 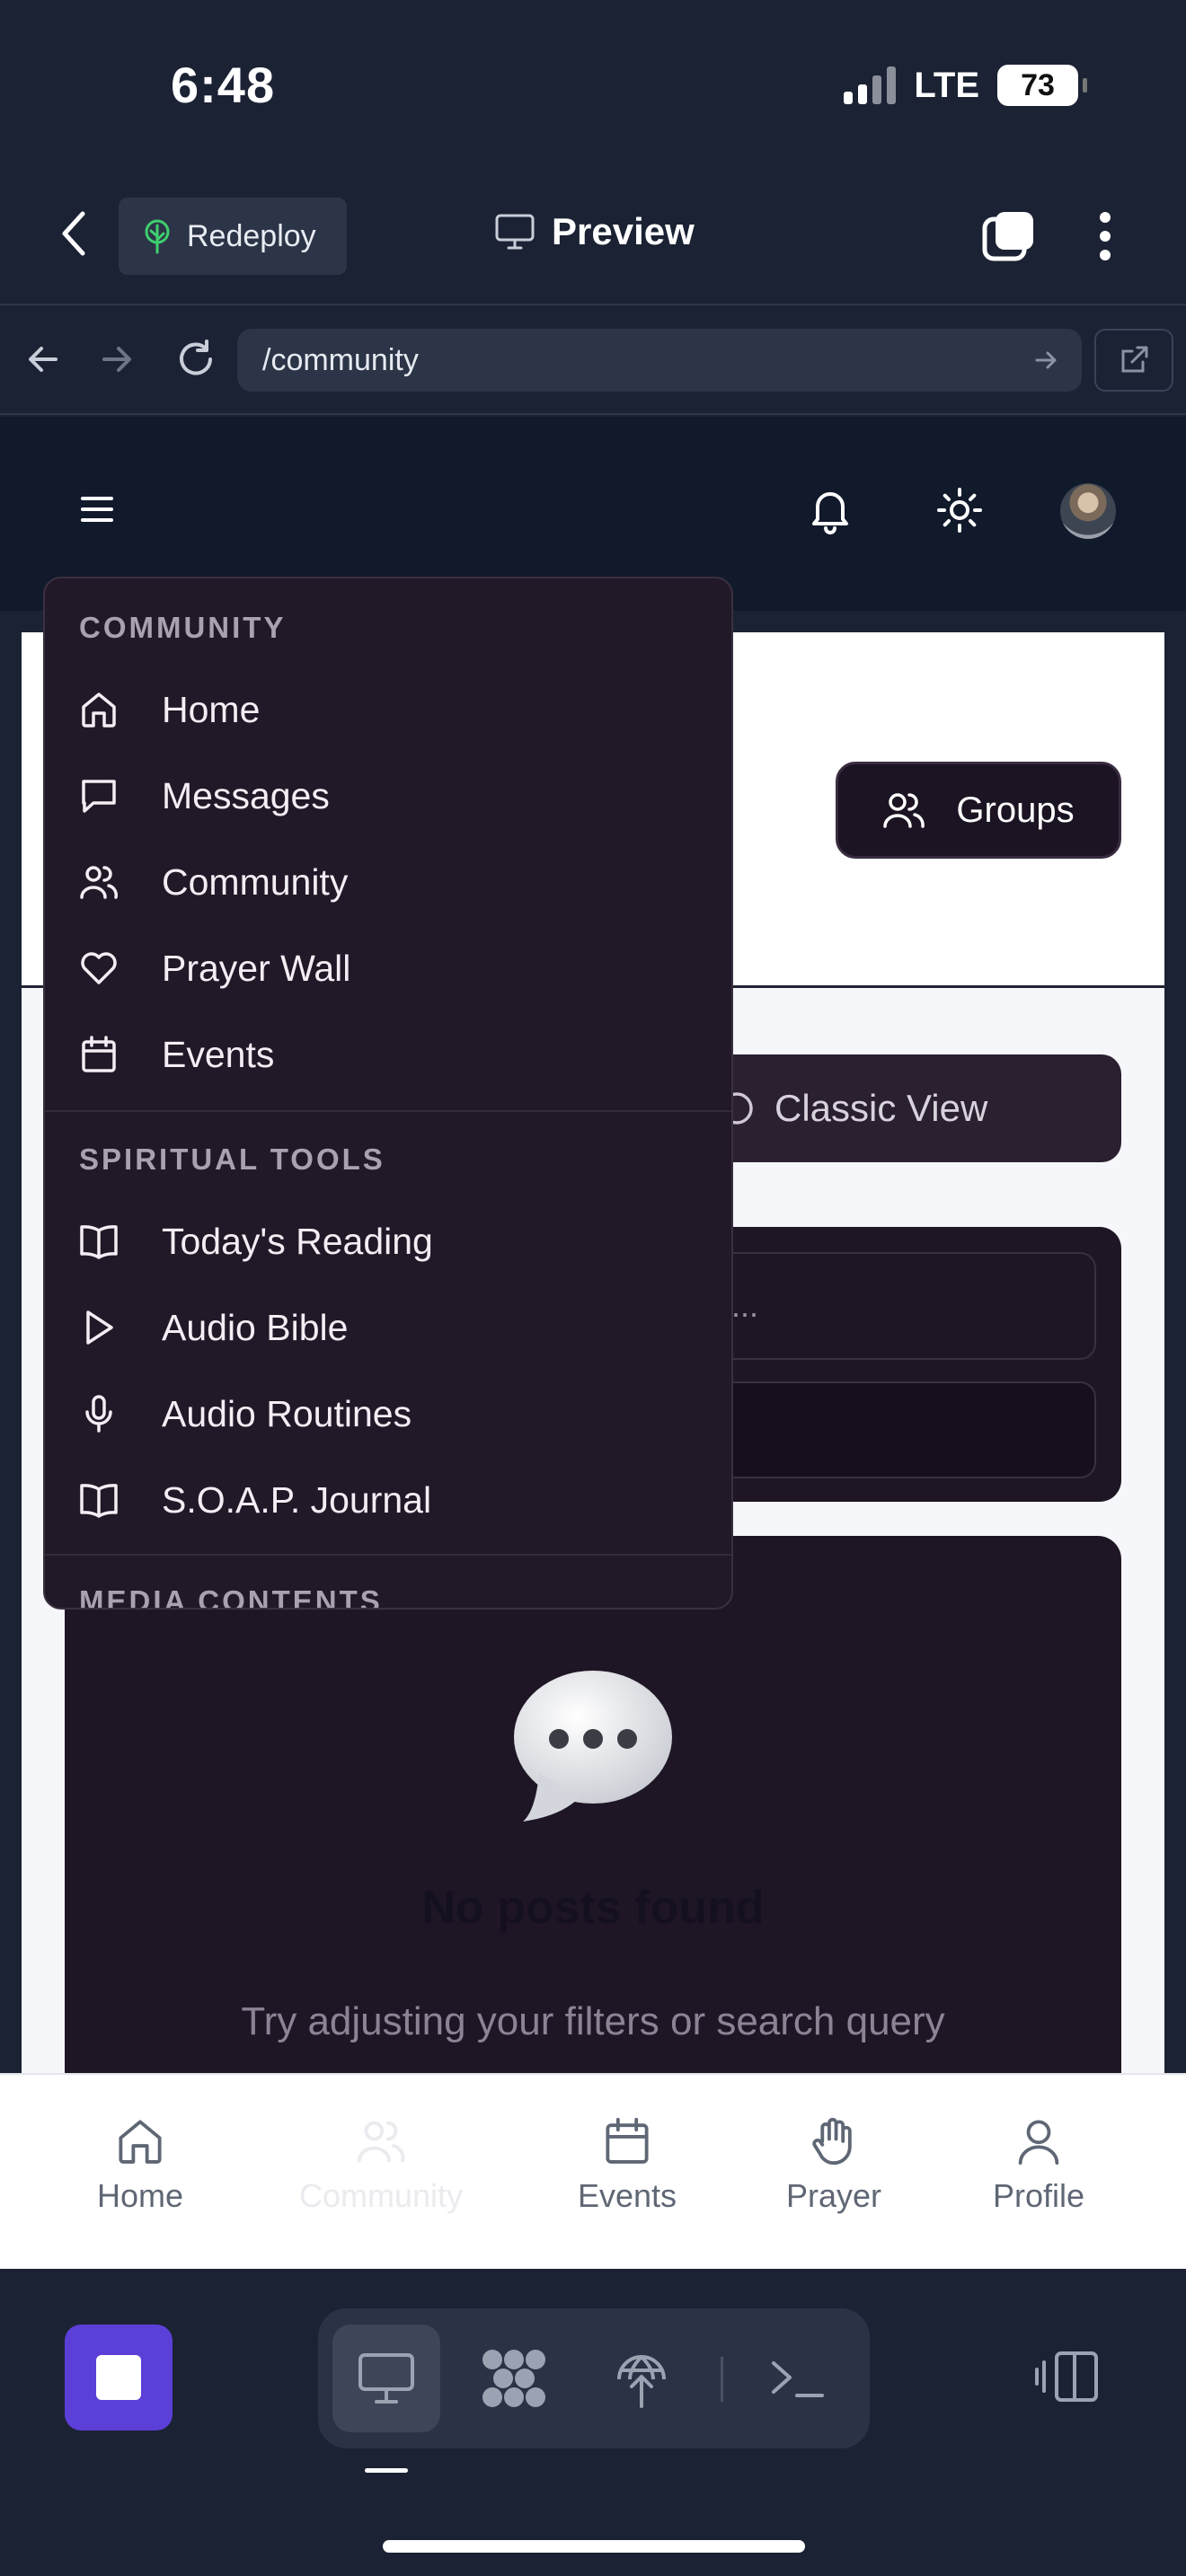 I want to click on theme-toggle-icon, so click(x=959, y=510).